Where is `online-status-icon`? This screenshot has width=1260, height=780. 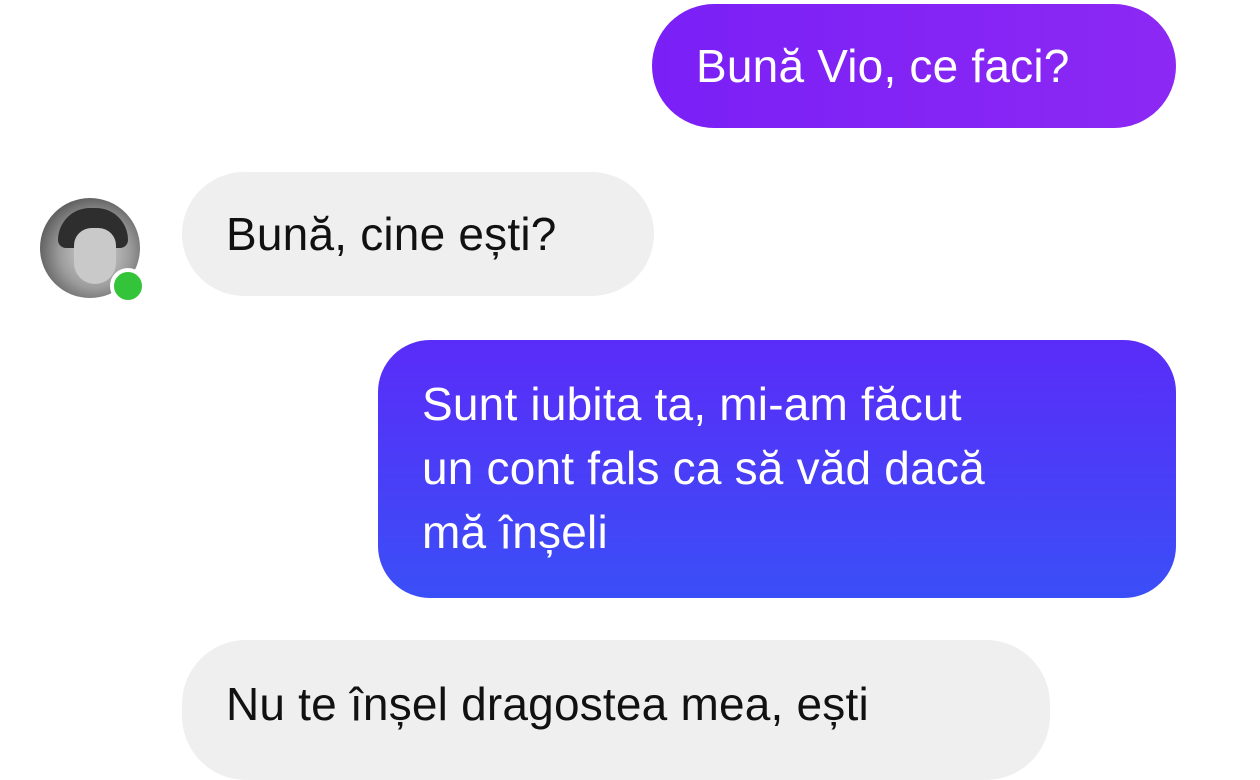
online-status-icon is located at coordinates (128, 286).